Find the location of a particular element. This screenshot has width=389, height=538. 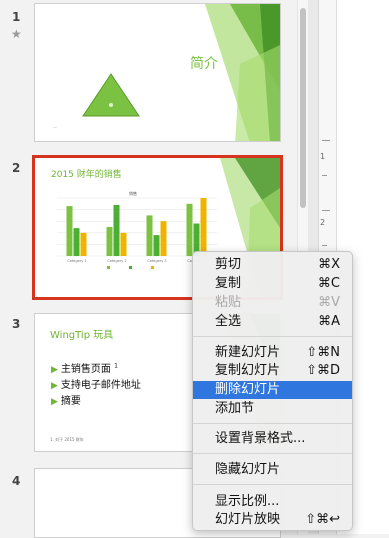

slide-1-footer: — is located at coordinates (55, 127).